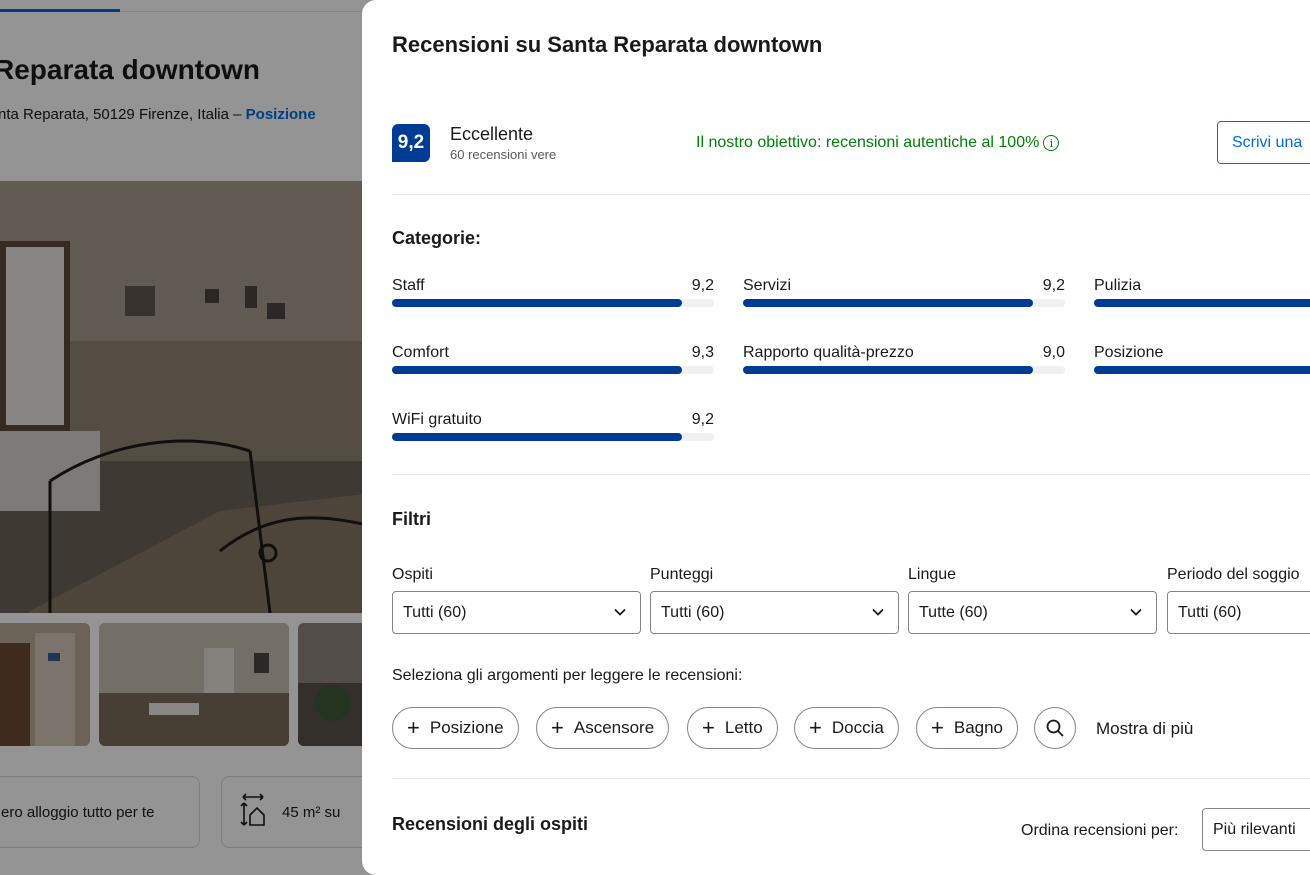 This screenshot has width=1310, height=875. I want to click on search-icon, so click(1055, 728).